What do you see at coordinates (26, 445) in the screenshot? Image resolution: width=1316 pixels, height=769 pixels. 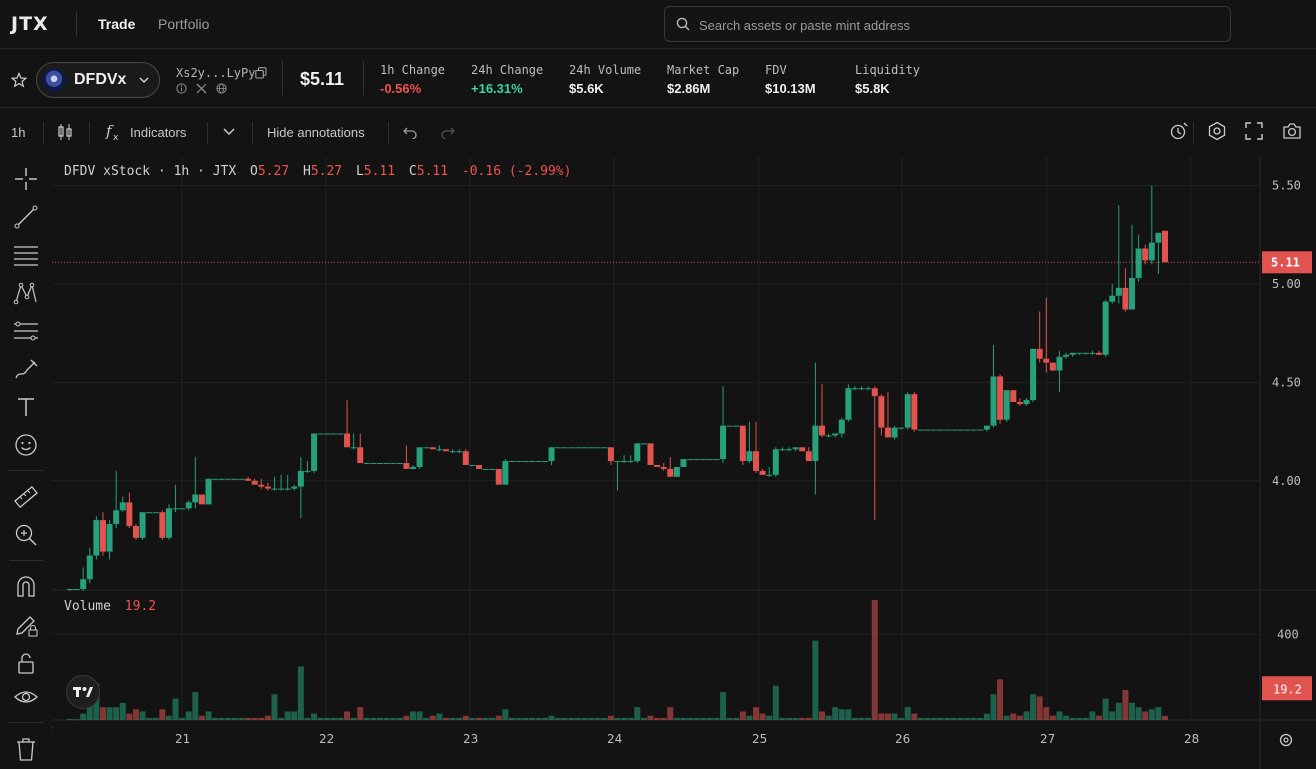 I see `emoji-icon` at bounding box center [26, 445].